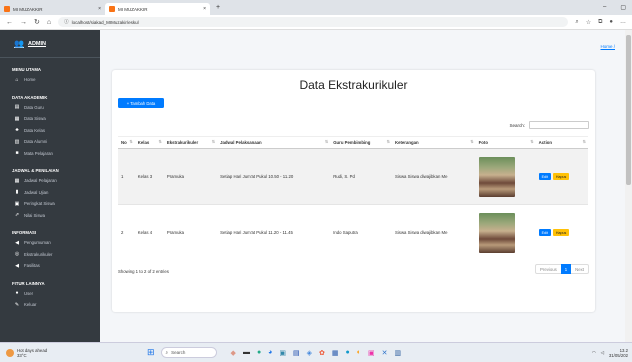 Image resolution: width=632 pixels, height=362 pixels. What do you see at coordinates (218, 7) in the screenshot?
I see `new-tab-button: +` at bounding box center [218, 7].